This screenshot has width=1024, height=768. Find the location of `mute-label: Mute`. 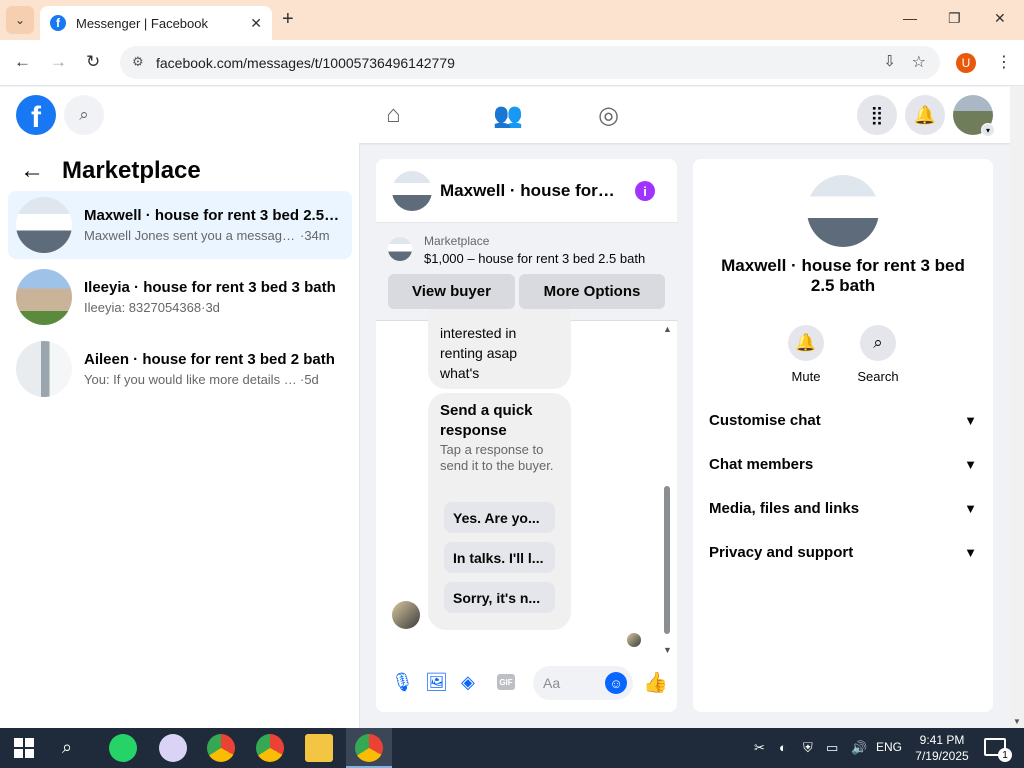

mute-label: Mute is located at coordinates (806, 376).